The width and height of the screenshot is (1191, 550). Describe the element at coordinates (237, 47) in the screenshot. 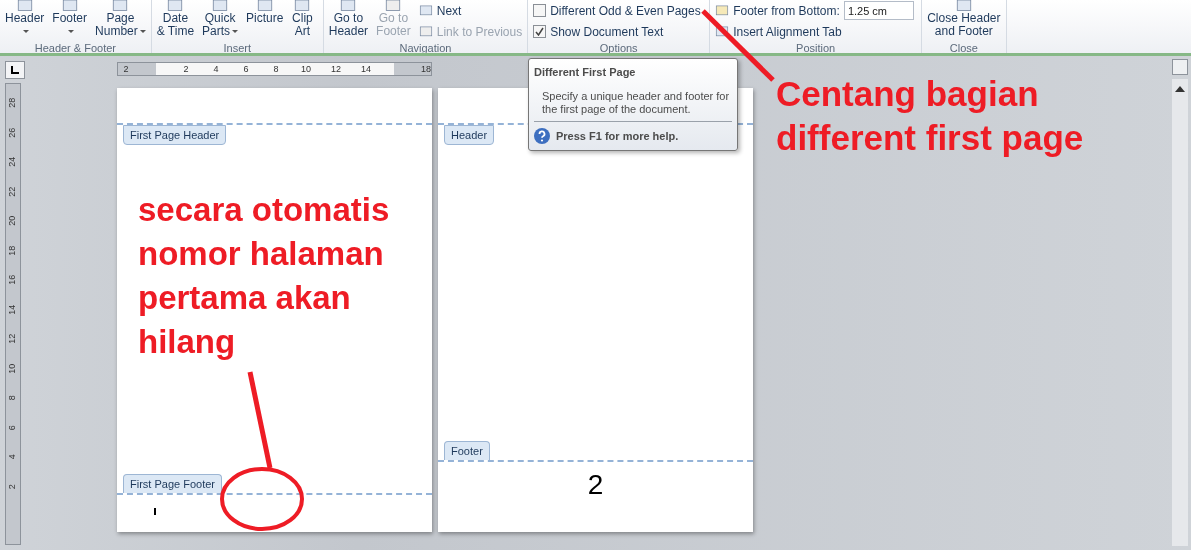

I see `group-label: Insert` at that location.